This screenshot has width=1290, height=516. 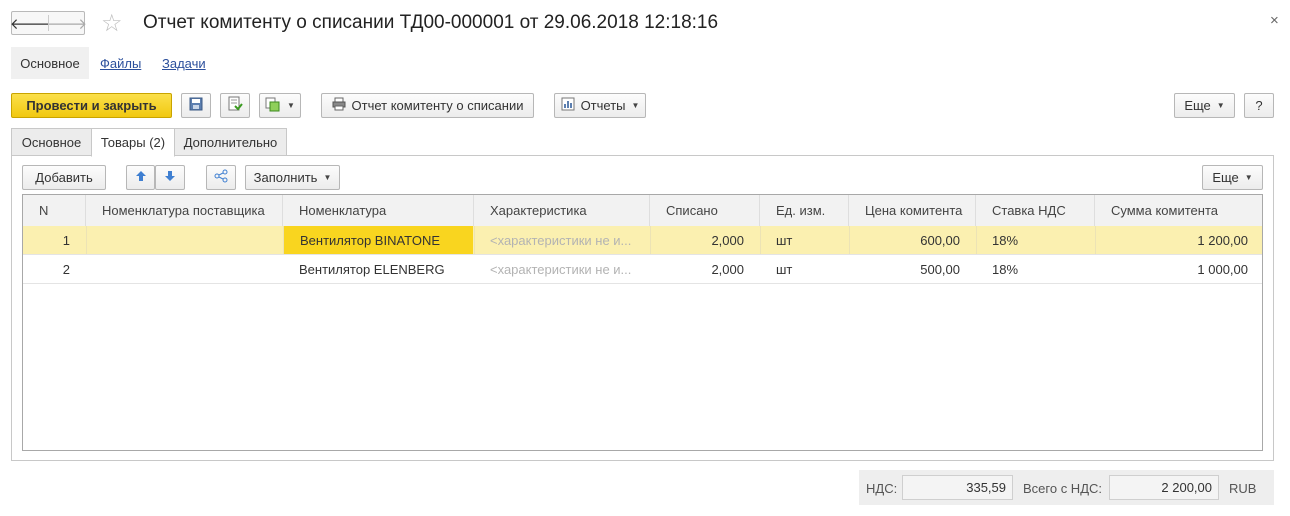 I want to click on more-button: Еще ▼, so click(x=1204, y=105).